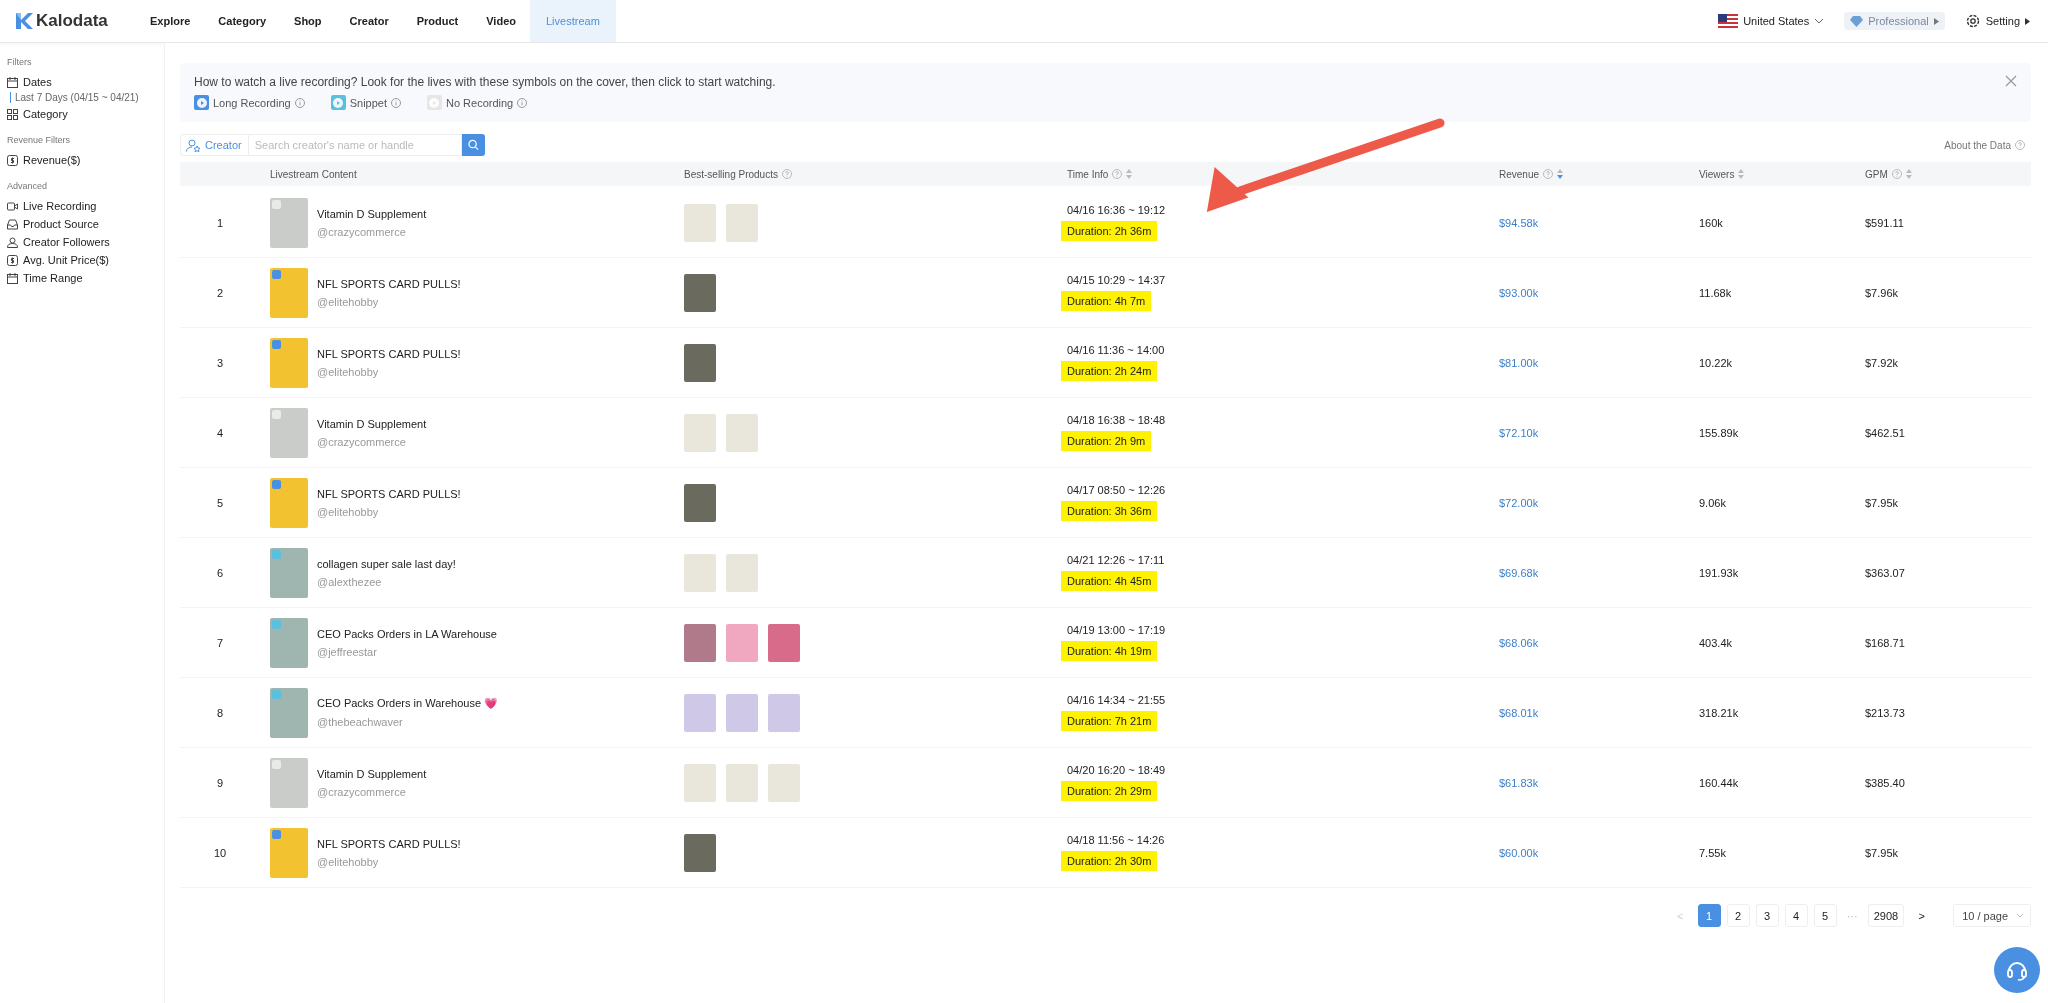 The height and width of the screenshot is (1003, 2048). What do you see at coordinates (1519, 174) in the screenshot?
I see `column-header: Revenue` at bounding box center [1519, 174].